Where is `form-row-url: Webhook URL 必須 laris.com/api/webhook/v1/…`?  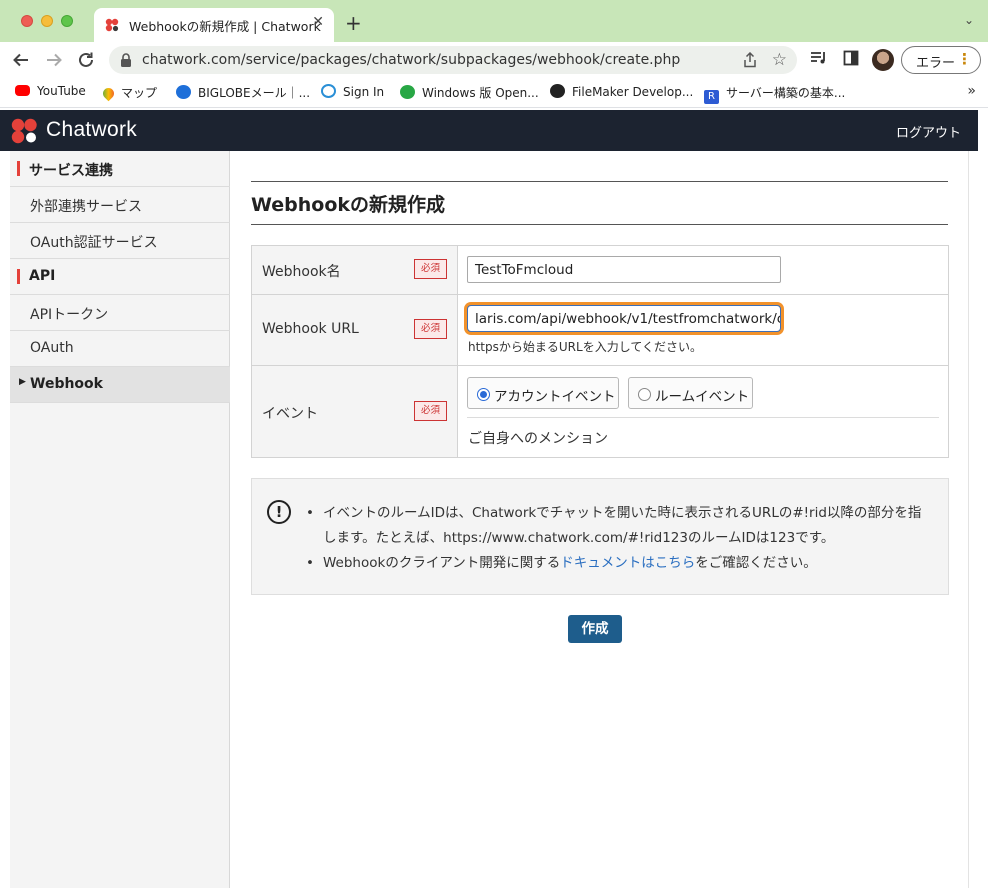 form-row-url: Webhook URL 必須 laris.com/api/webhook/v1/… is located at coordinates (600, 330).